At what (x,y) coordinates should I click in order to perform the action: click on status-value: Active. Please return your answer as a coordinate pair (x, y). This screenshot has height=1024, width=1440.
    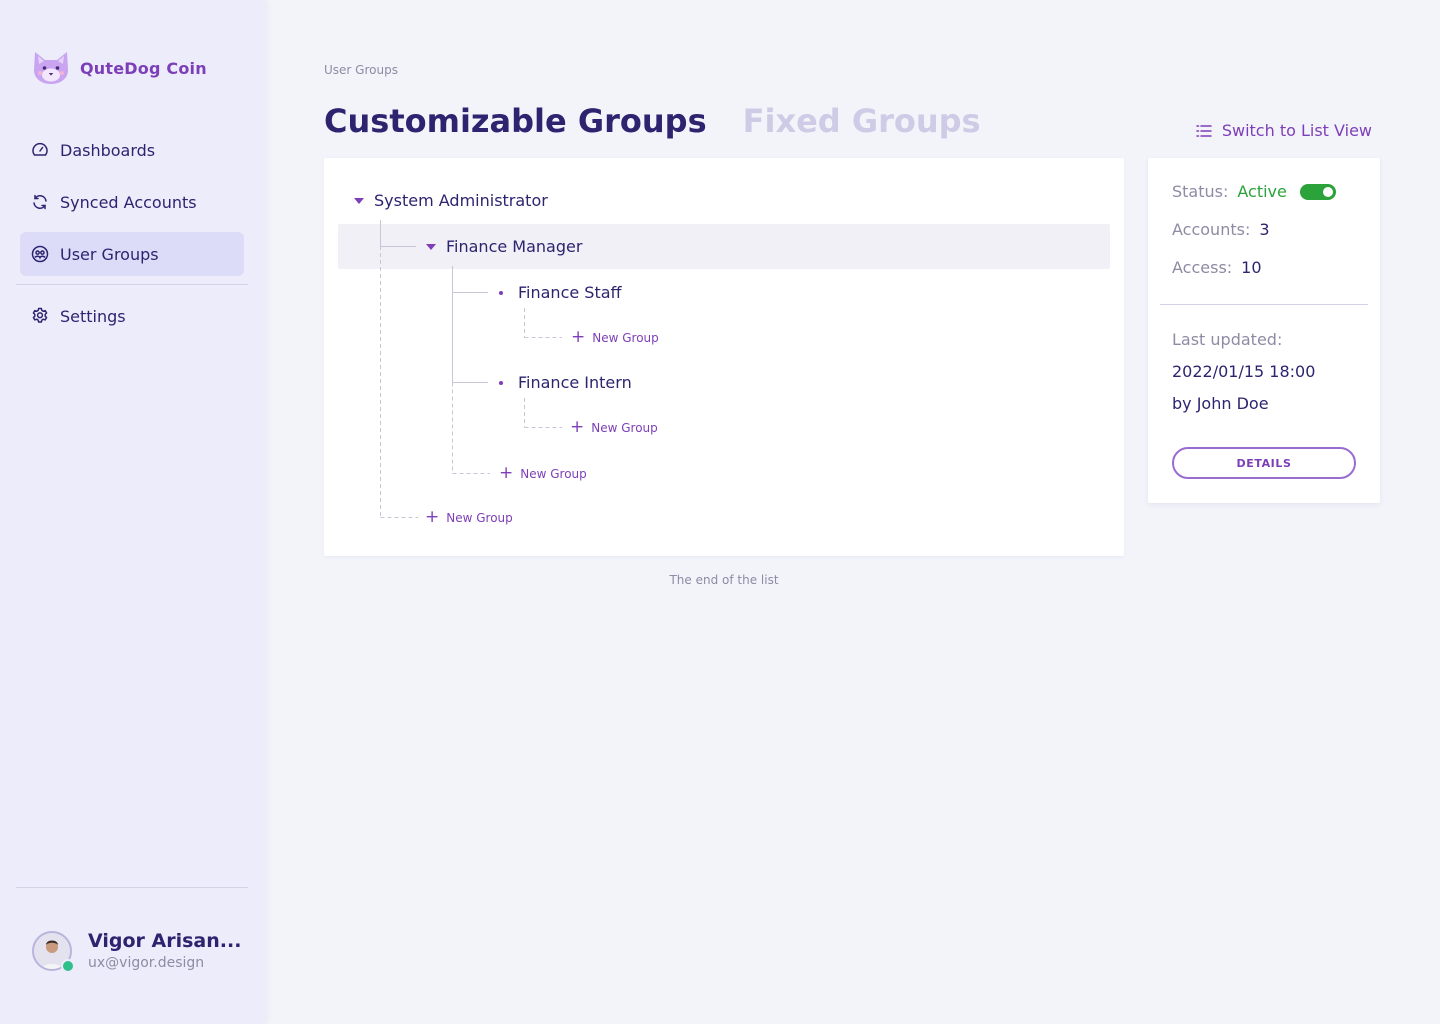
    Looking at the image, I should click on (1262, 191).